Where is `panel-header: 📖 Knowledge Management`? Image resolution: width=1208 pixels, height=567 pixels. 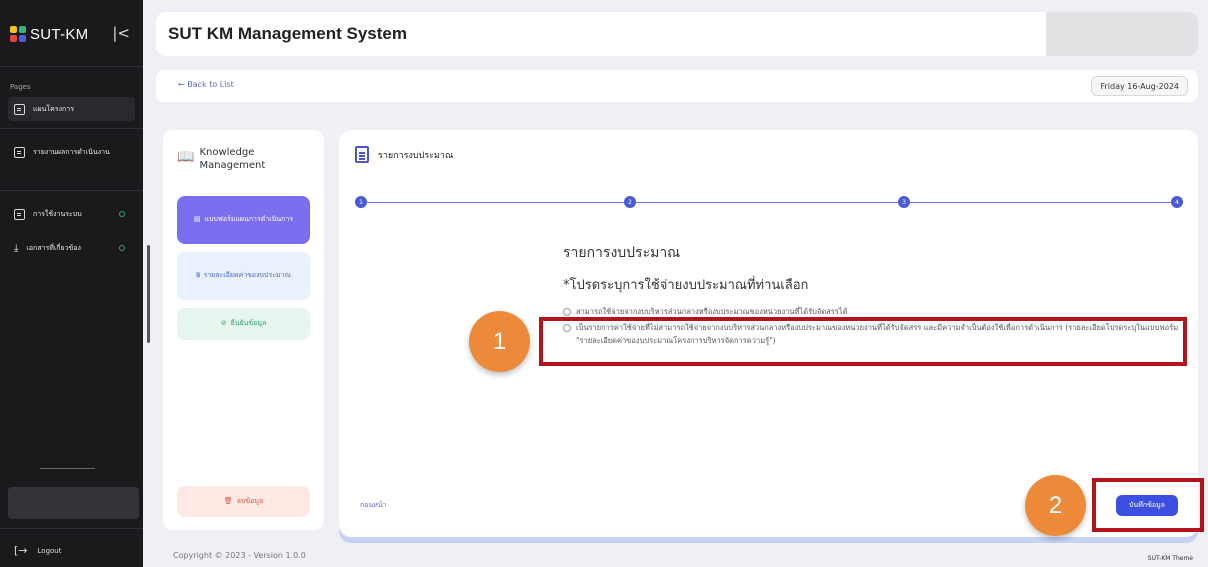 panel-header: 📖 Knowledge Management is located at coordinates (223, 159).